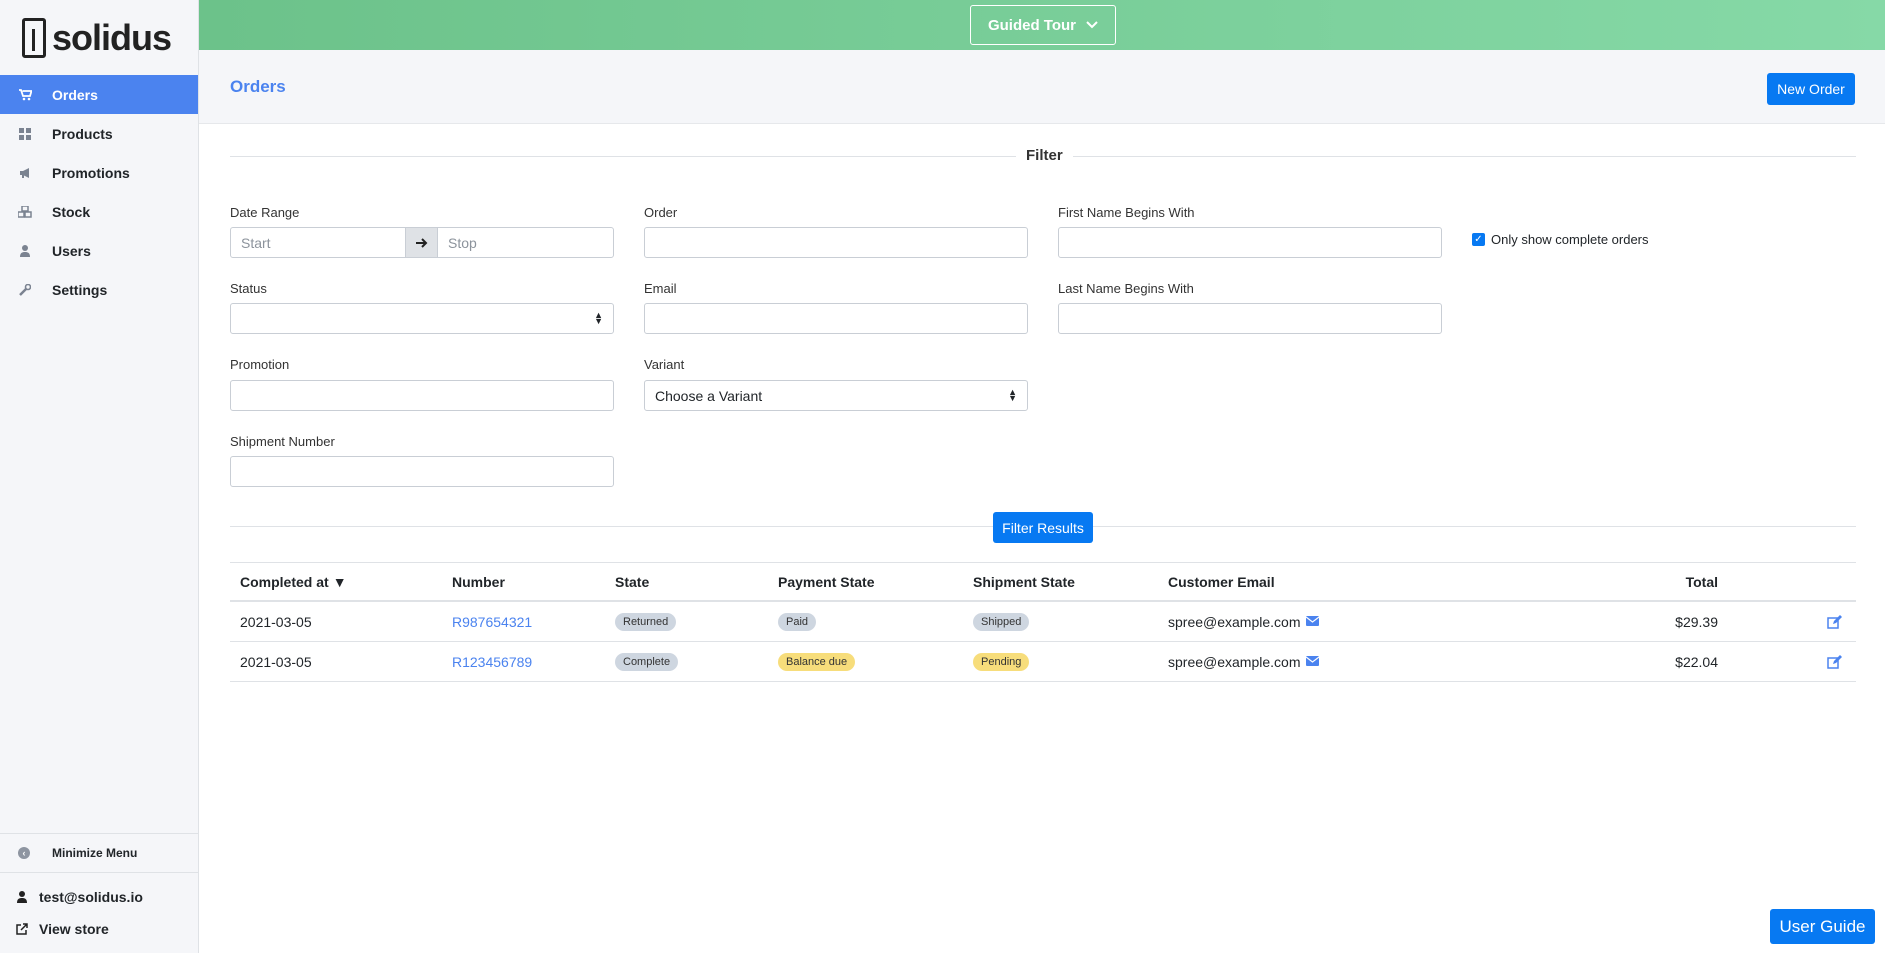 The width and height of the screenshot is (1885, 953). What do you see at coordinates (71, 250) in the screenshot?
I see `sidebar-item-label: Users` at bounding box center [71, 250].